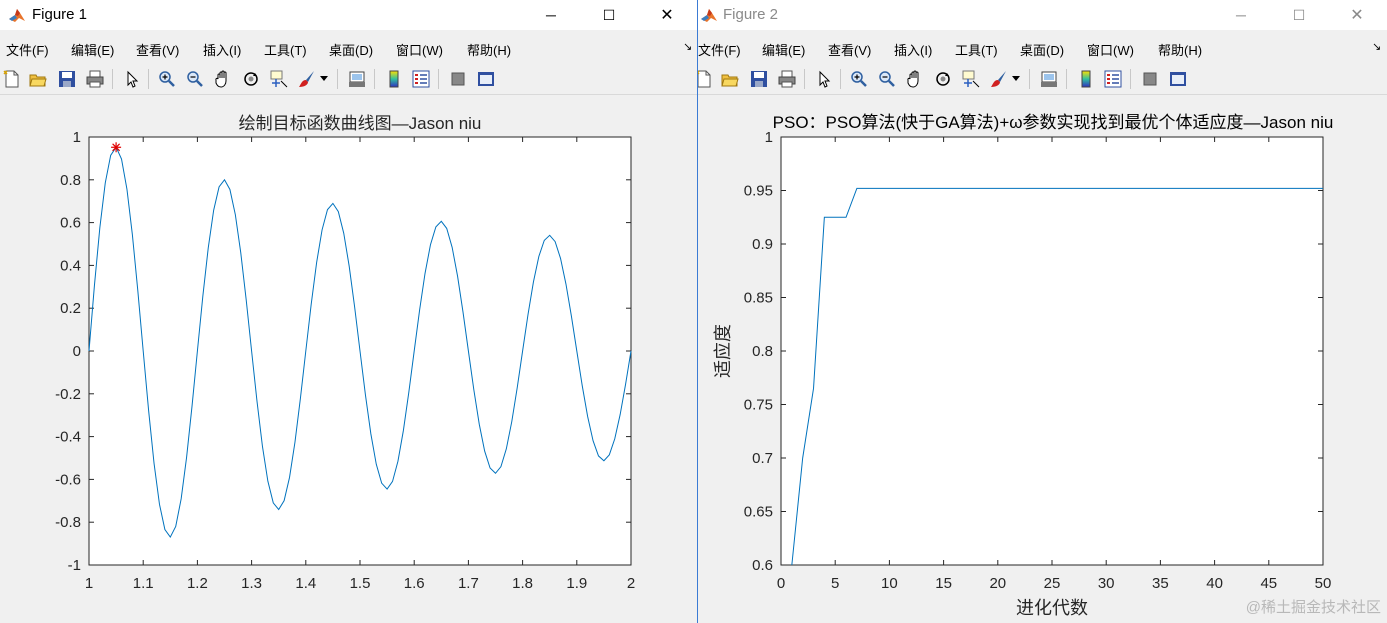 This screenshot has height=623, width=1387. What do you see at coordinates (1042, 15) in the screenshot?
I see `figure2-titlebar: Figure 2 ─ ☐ ✕` at bounding box center [1042, 15].